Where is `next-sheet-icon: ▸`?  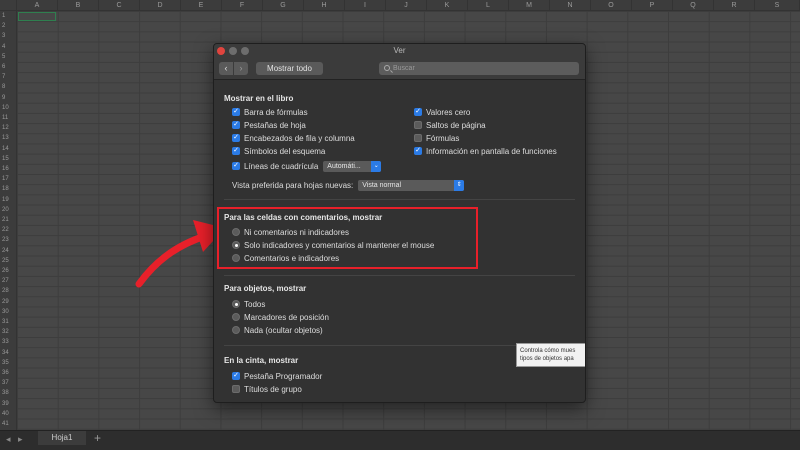
next-sheet-icon: ▸ is located at coordinates (20, 439).